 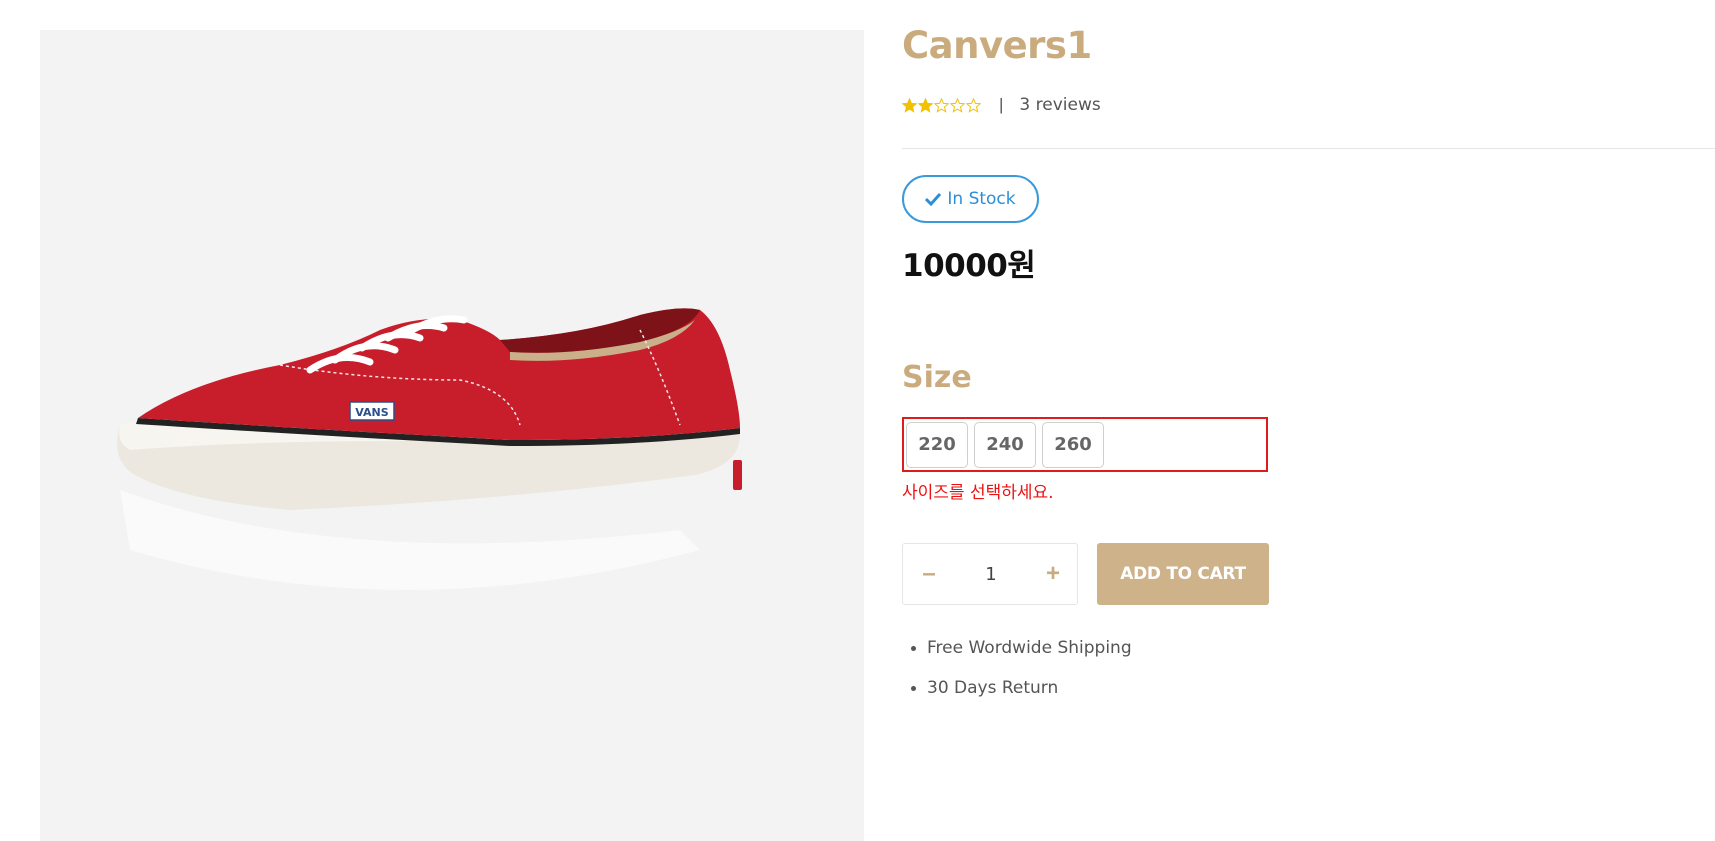 What do you see at coordinates (978, 493) in the screenshot?
I see `size-error-message: 사이즈를 선택하세요.` at bounding box center [978, 493].